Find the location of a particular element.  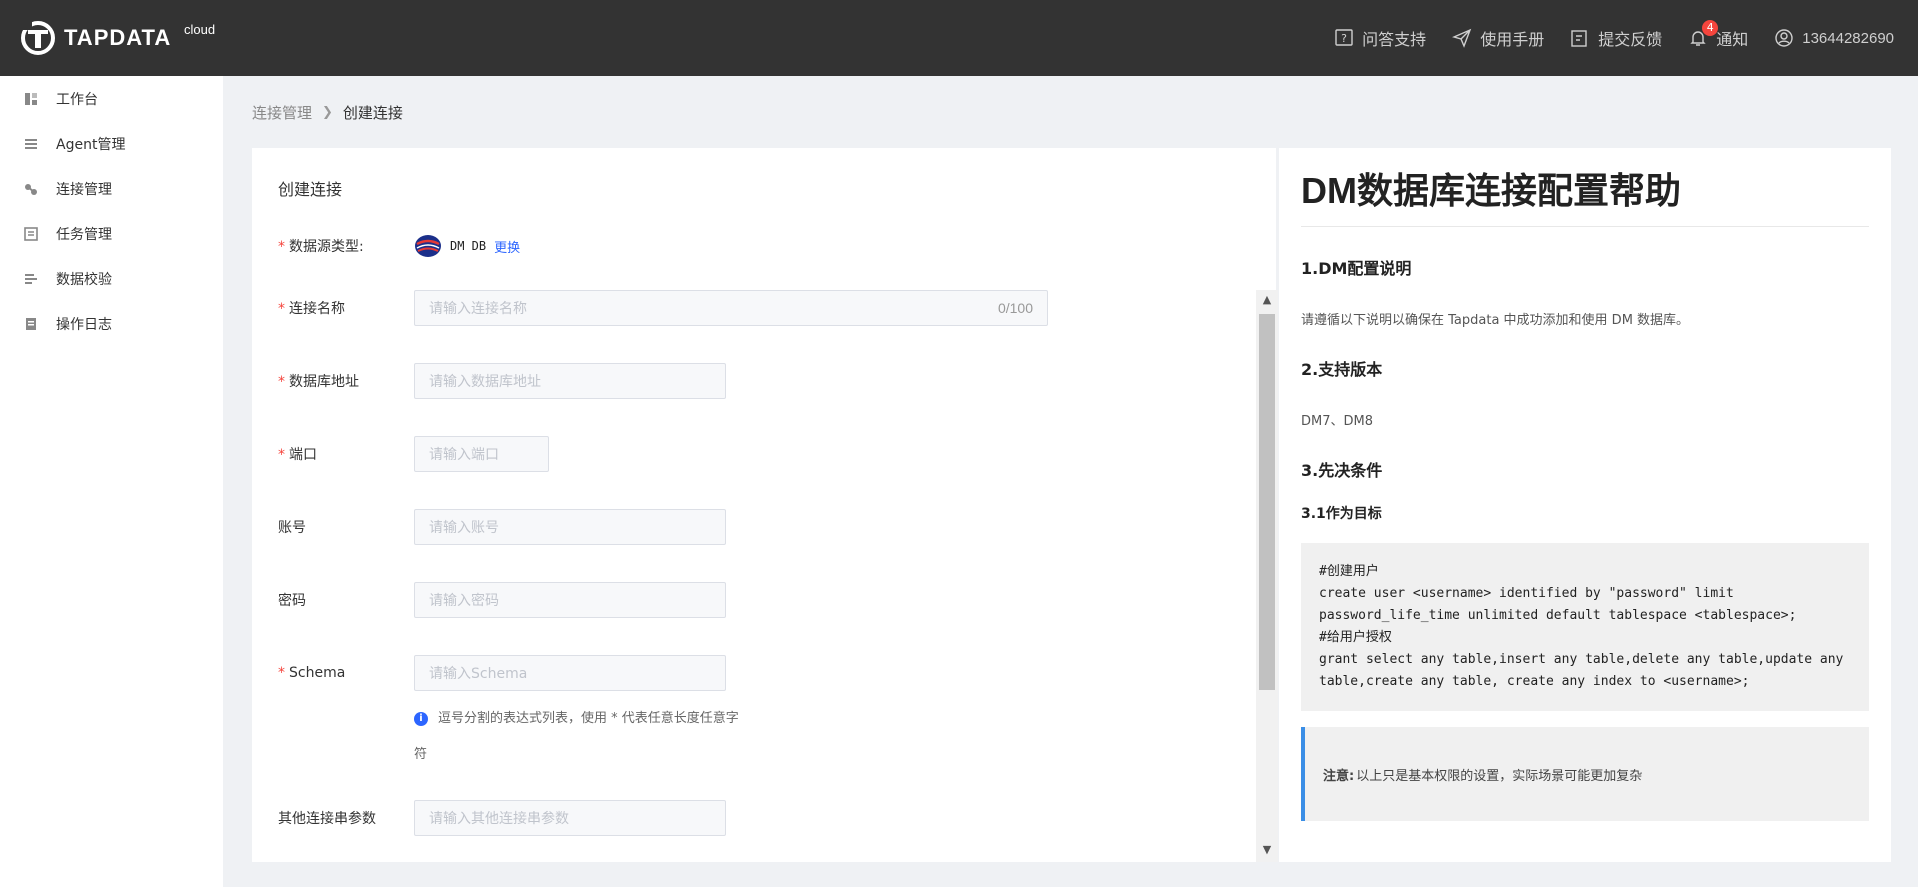

db-address-label: * 数据库地址 is located at coordinates (318, 382).